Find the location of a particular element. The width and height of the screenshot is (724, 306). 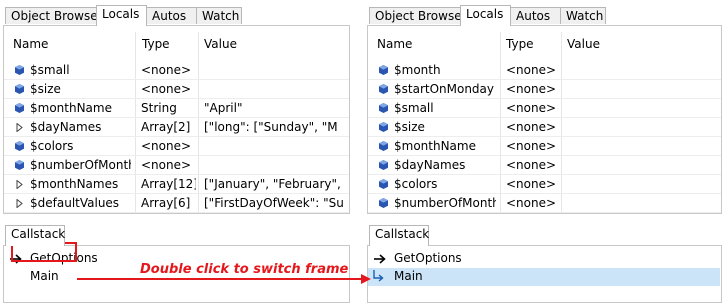

variable-row: $month <none> is located at coordinates (544, 70).